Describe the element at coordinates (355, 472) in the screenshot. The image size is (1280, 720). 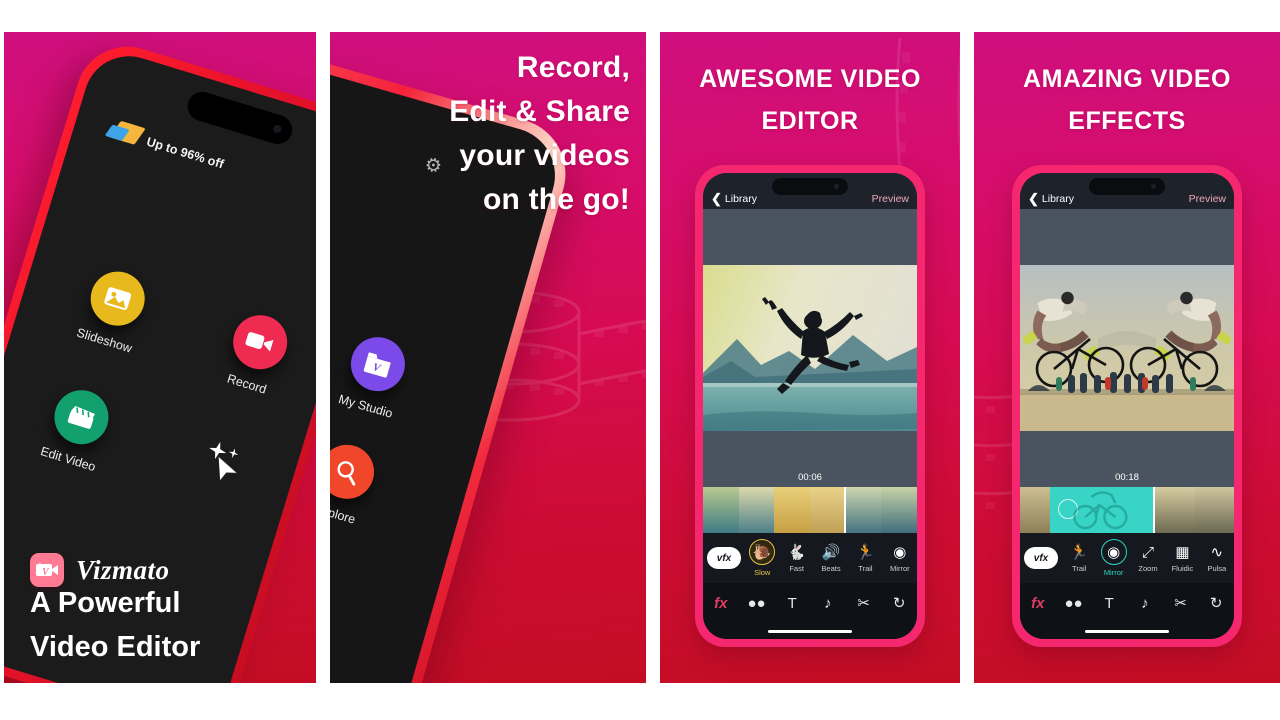
I see `search-icon` at that location.